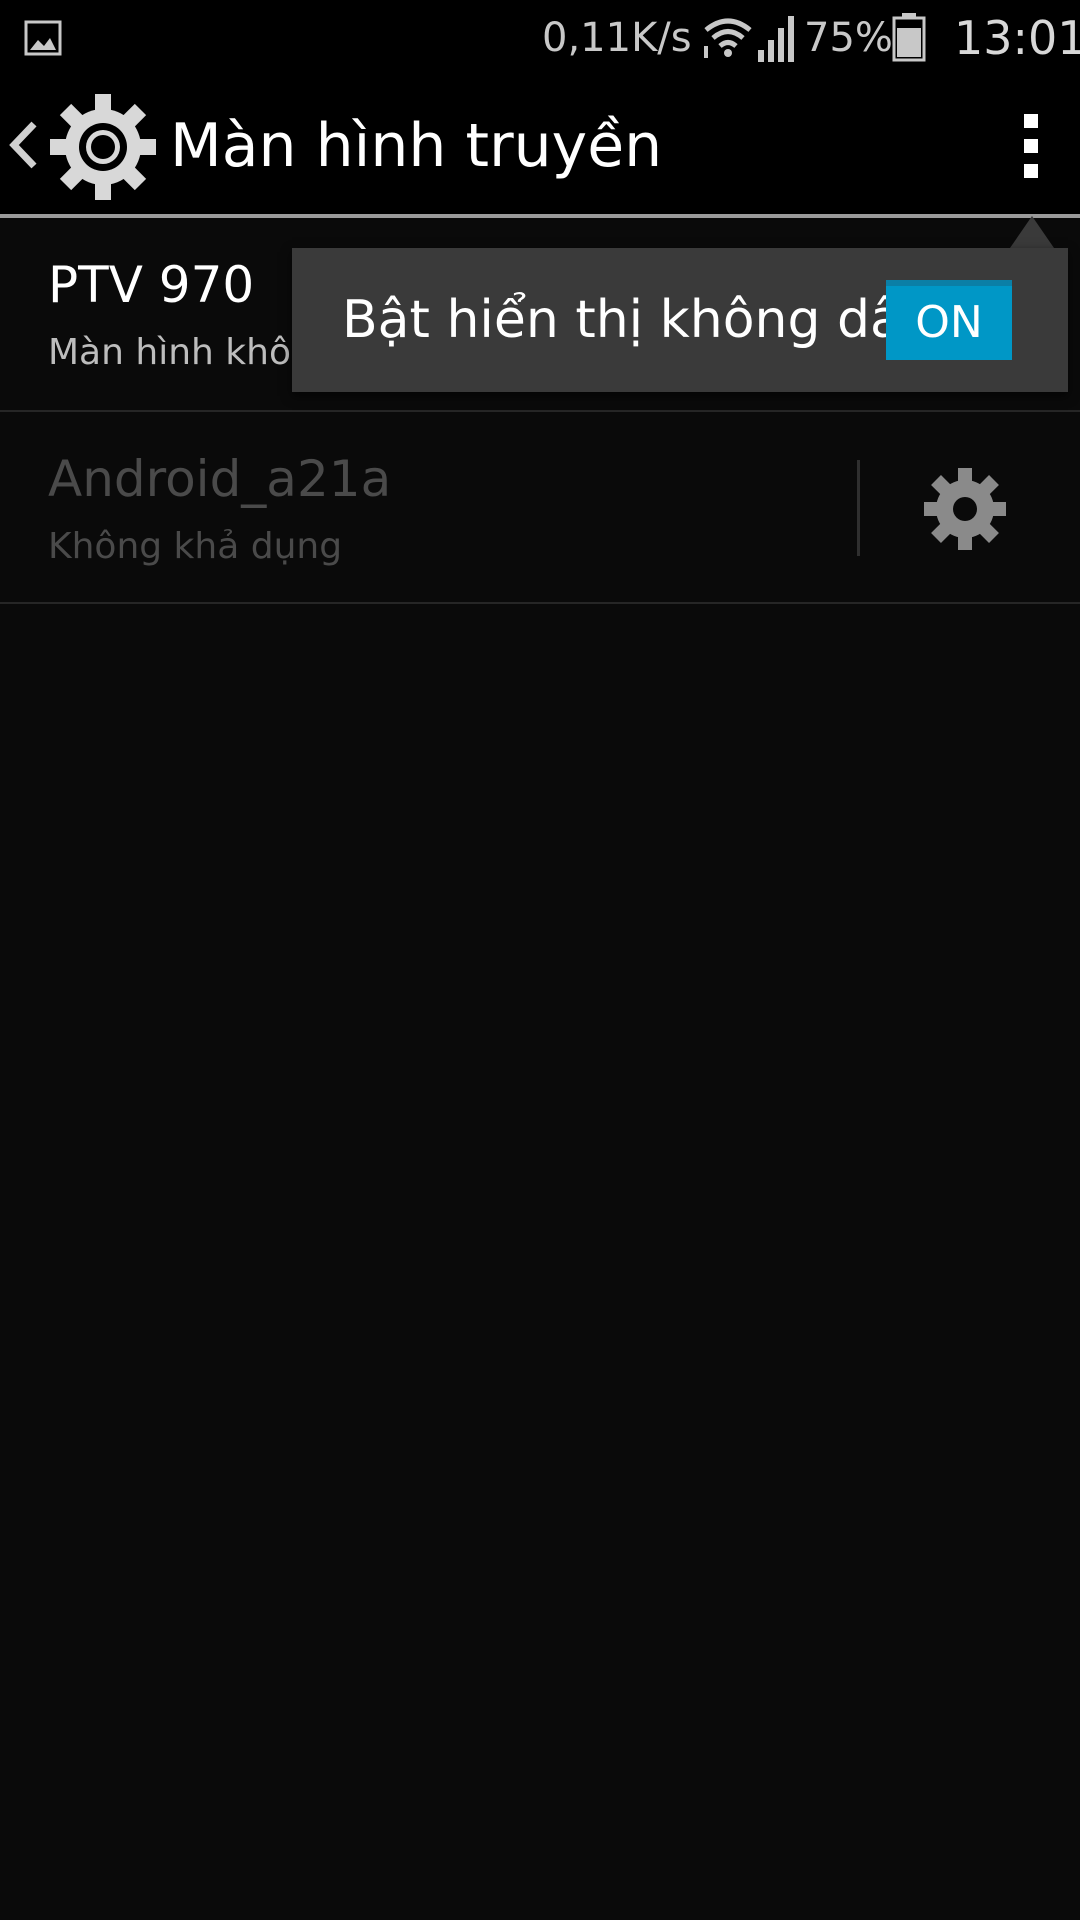 This screenshot has height=1920, width=1080. Describe the element at coordinates (195, 546) in the screenshot. I see `device-status: Không khả dụng` at that location.